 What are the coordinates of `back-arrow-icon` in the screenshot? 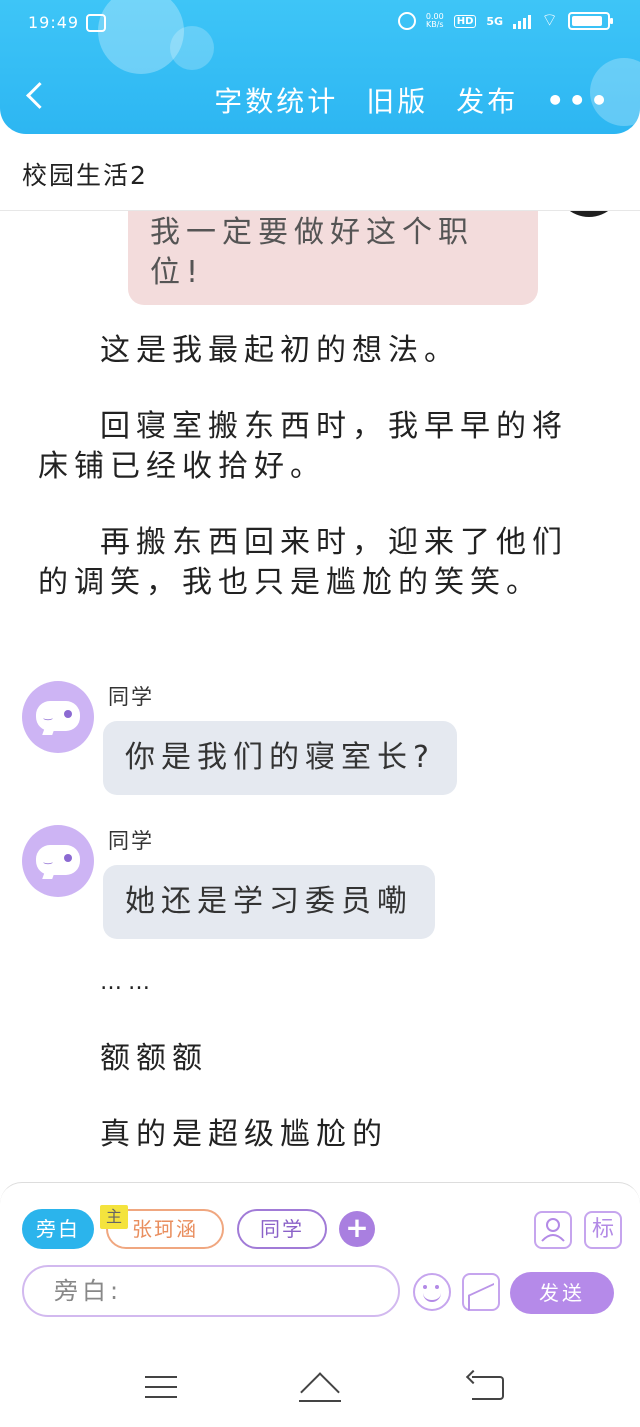 It's located at (35, 98).